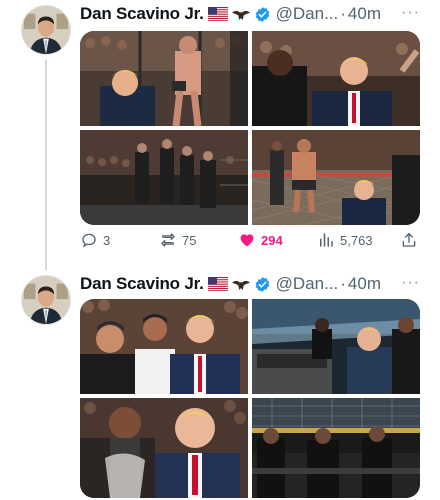 The width and height of the screenshot is (440, 500). What do you see at coordinates (89, 240) in the screenshot?
I see `reply-icon` at bounding box center [89, 240].